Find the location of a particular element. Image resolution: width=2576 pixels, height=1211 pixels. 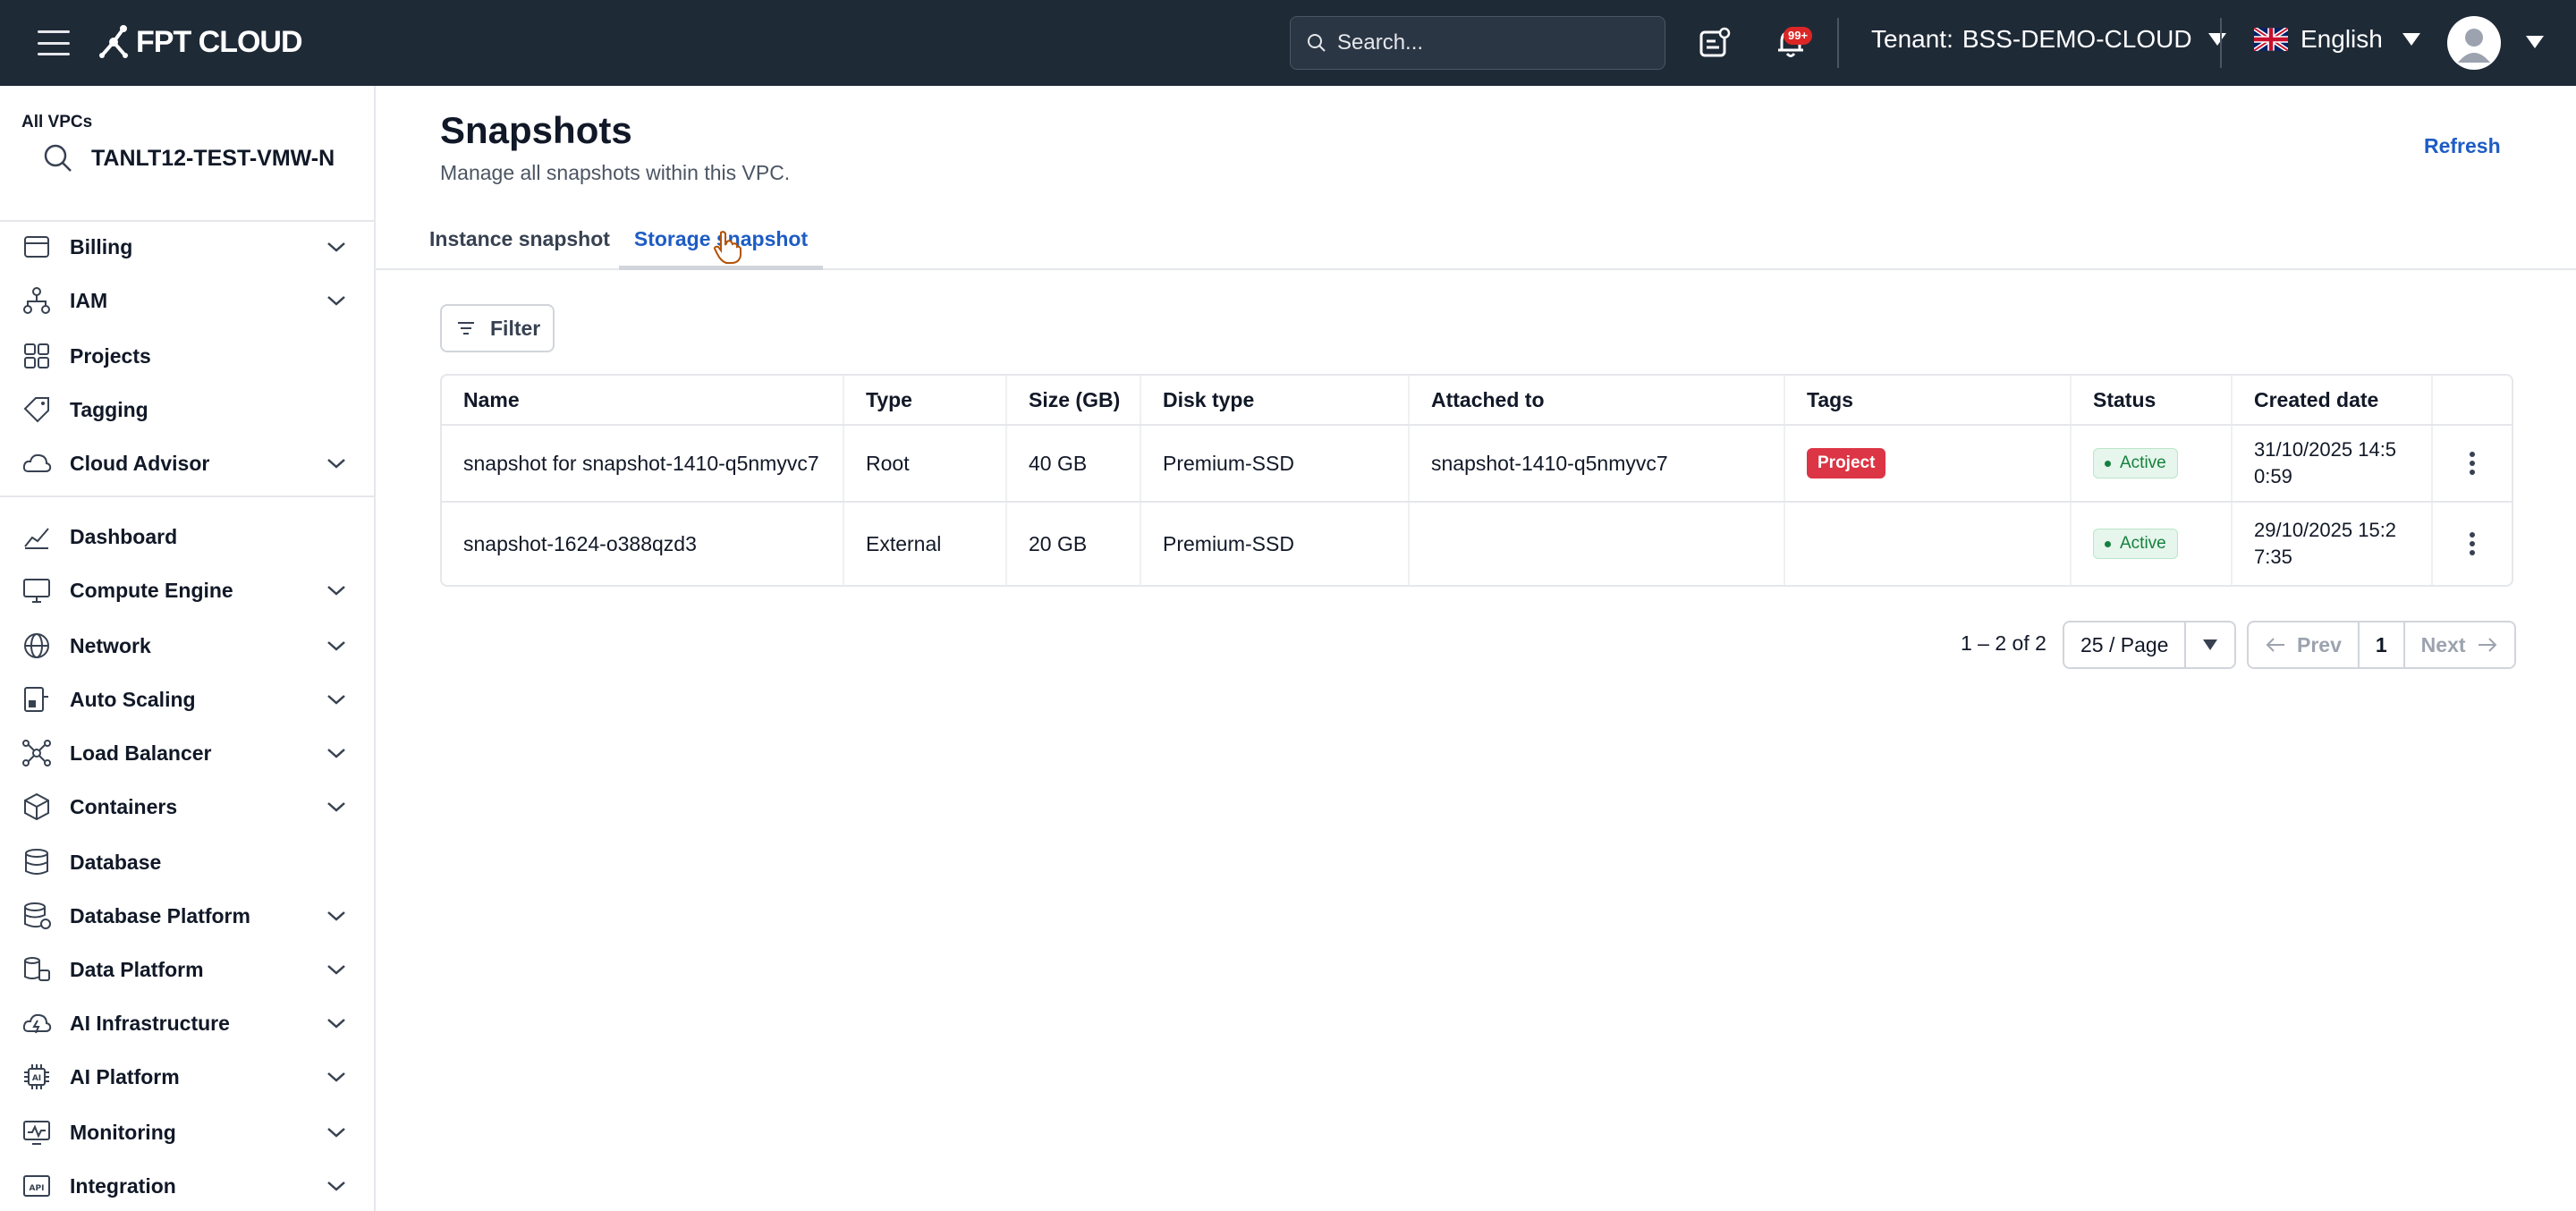

sidebar-item-network: Network is located at coordinates (188, 646).